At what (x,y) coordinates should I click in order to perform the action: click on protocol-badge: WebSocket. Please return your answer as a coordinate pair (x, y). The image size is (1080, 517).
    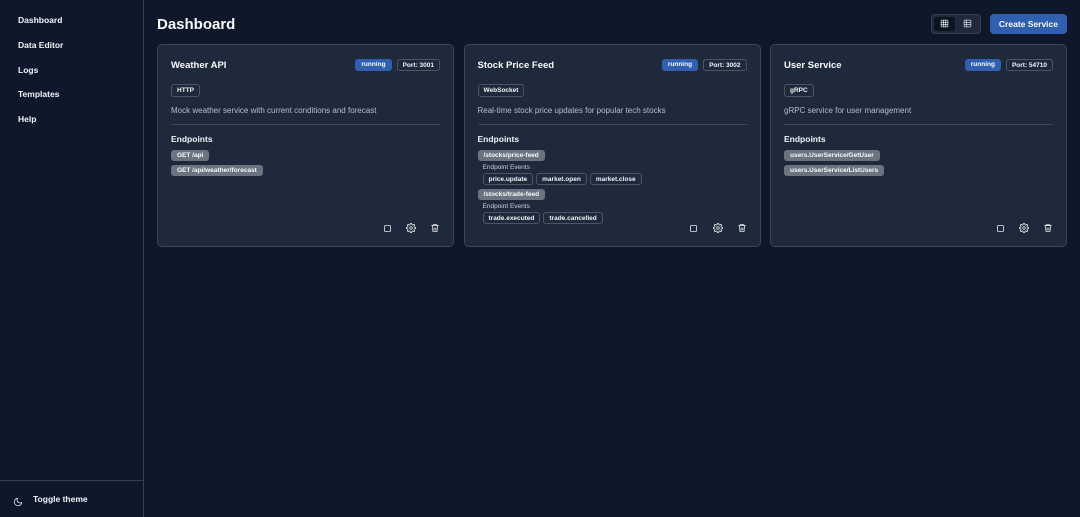
    Looking at the image, I should click on (501, 90).